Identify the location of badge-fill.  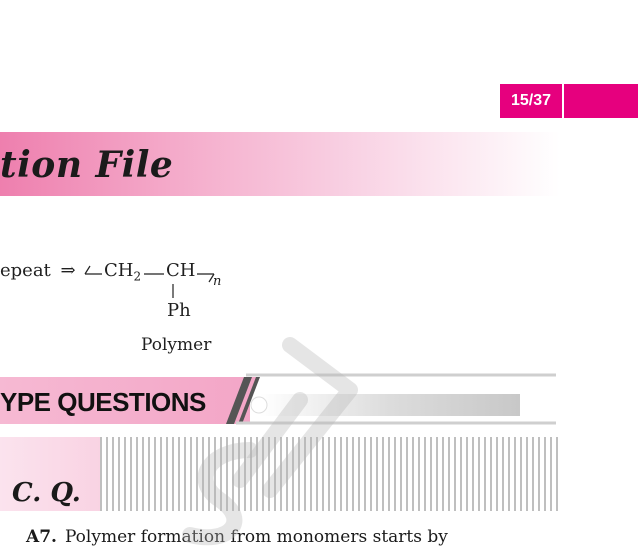
(601, 101).